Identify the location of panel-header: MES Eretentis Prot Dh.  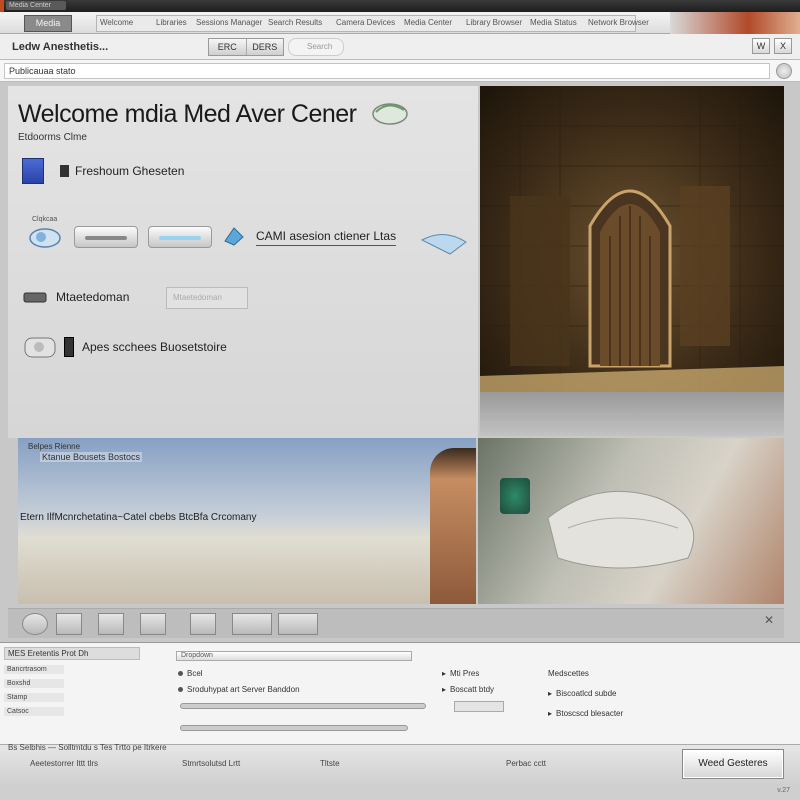
(72, 653).